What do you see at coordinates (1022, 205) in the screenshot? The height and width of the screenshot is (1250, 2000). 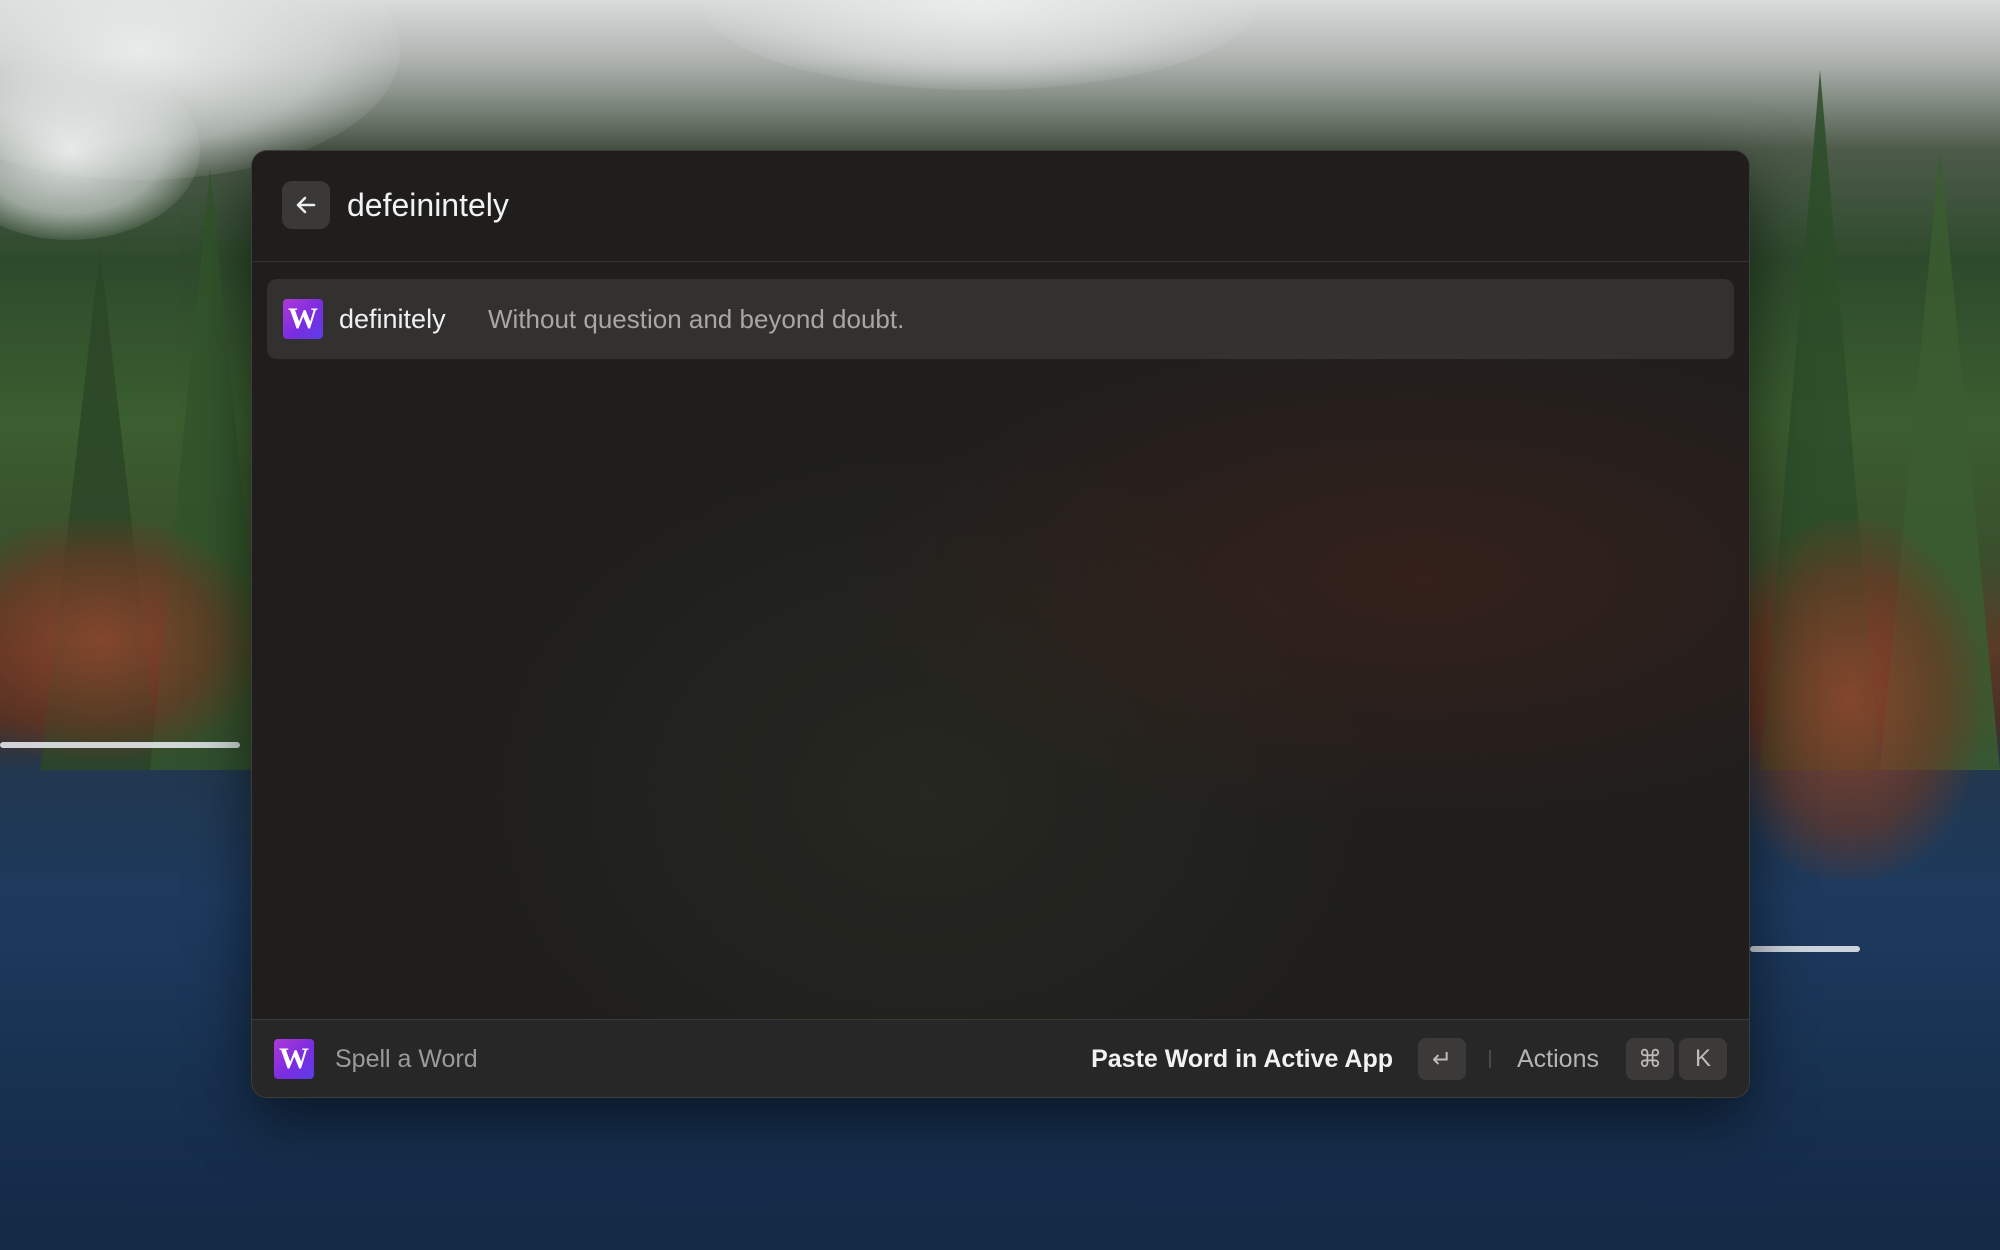 I see `search-input` at bounding box center [1022, 205].